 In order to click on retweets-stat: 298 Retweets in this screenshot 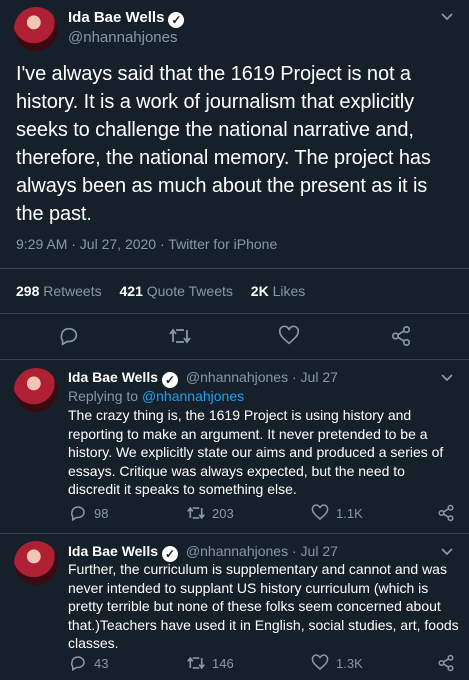, I will do `click(59, 291)`.